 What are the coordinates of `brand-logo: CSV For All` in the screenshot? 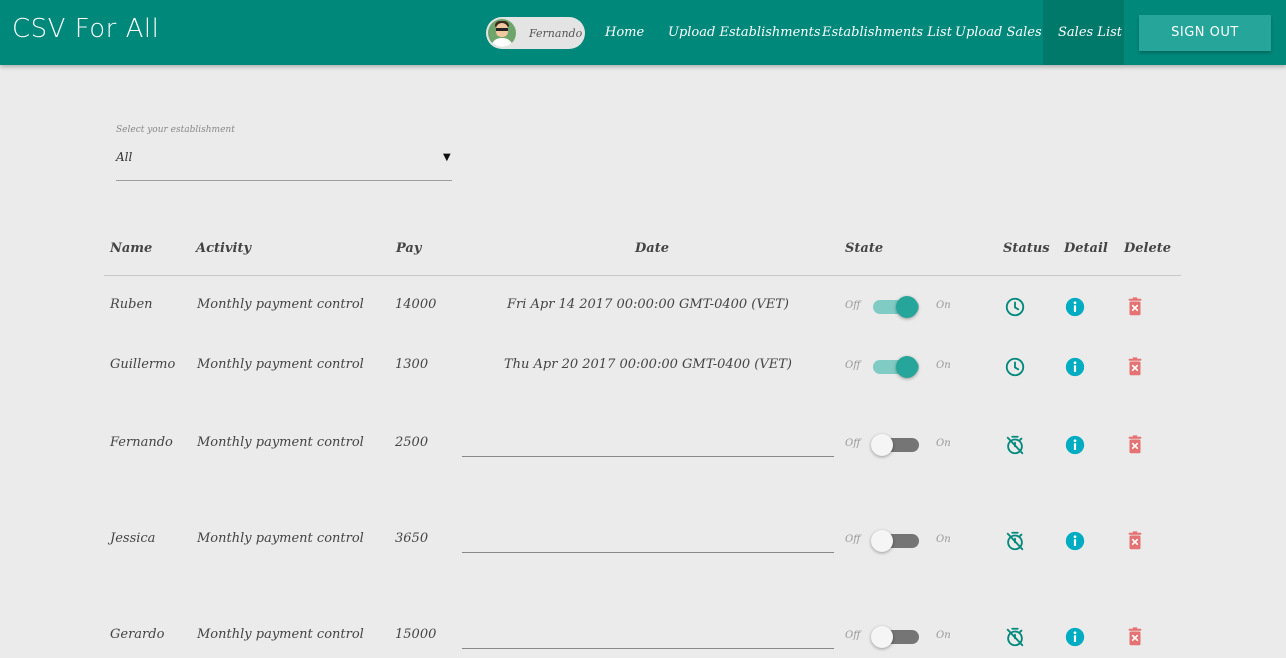 It's located at (85, 29).